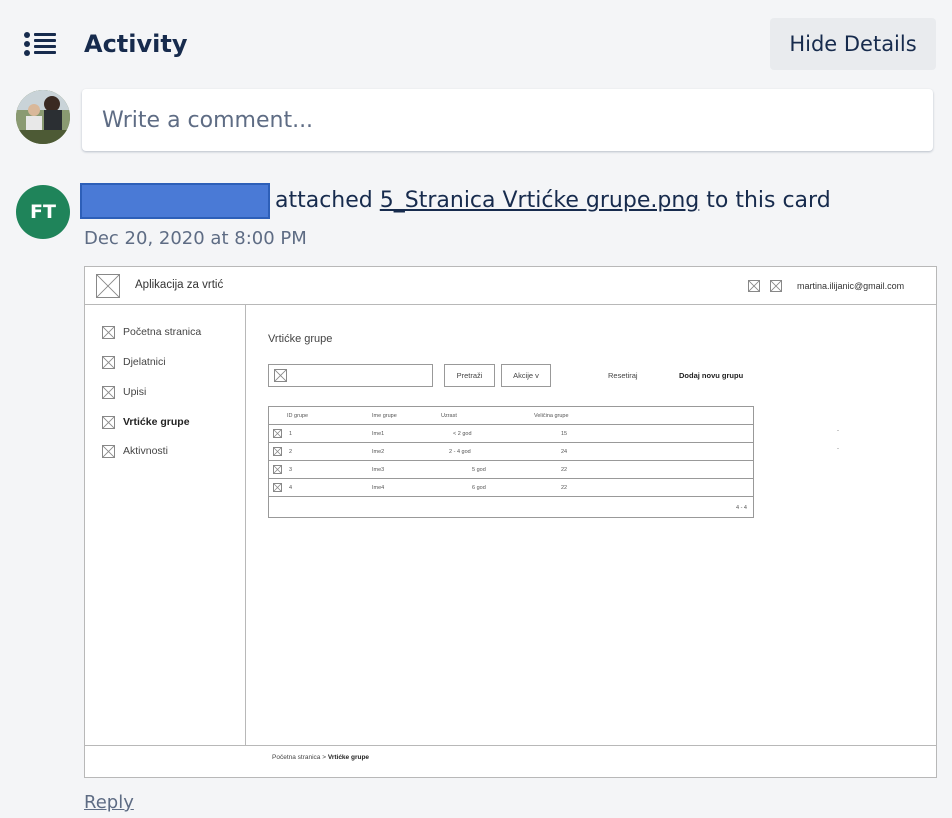 The width and height of the screenshot is (952, 818). Describe the element at coordinates (511, 416) in the screenshot. I see `table-header-row: ID grupe Ime grupe Uzrast Veličina grupe` at that location.